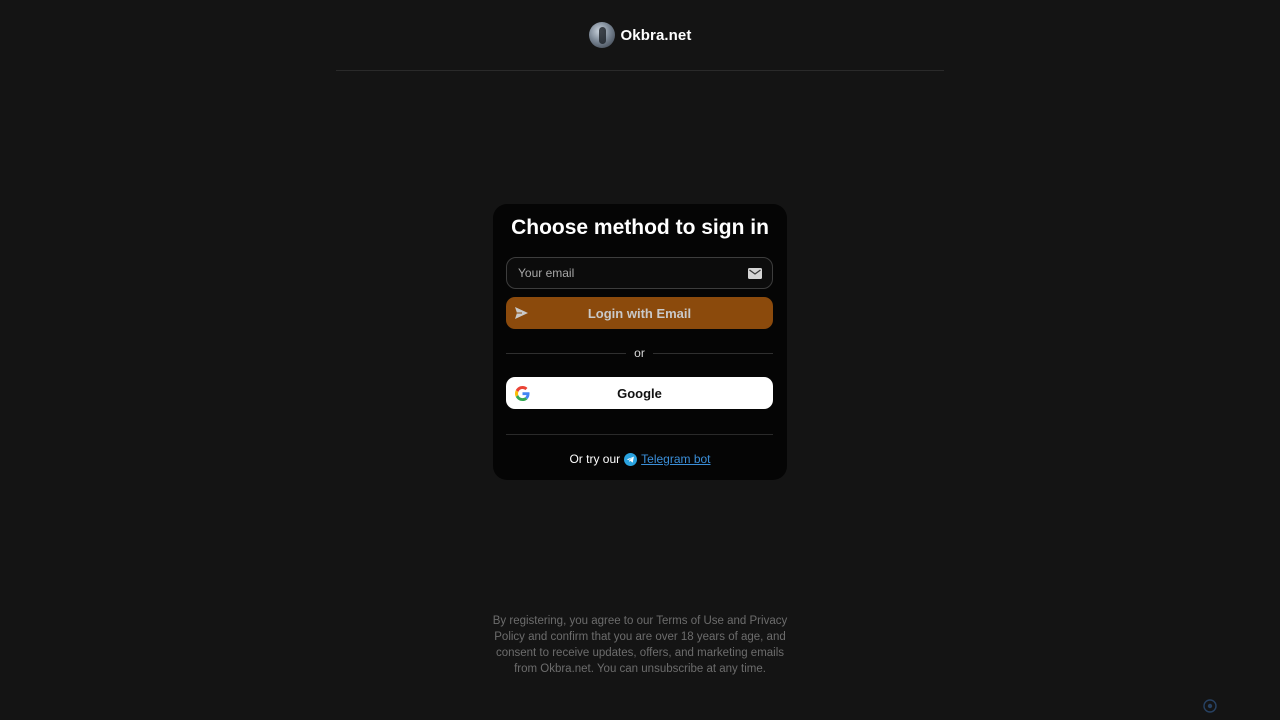  Describe the element at coordinates (640, 459) in the screenshot. I see `telegram-row: Or try our Telegram bot` at that location.